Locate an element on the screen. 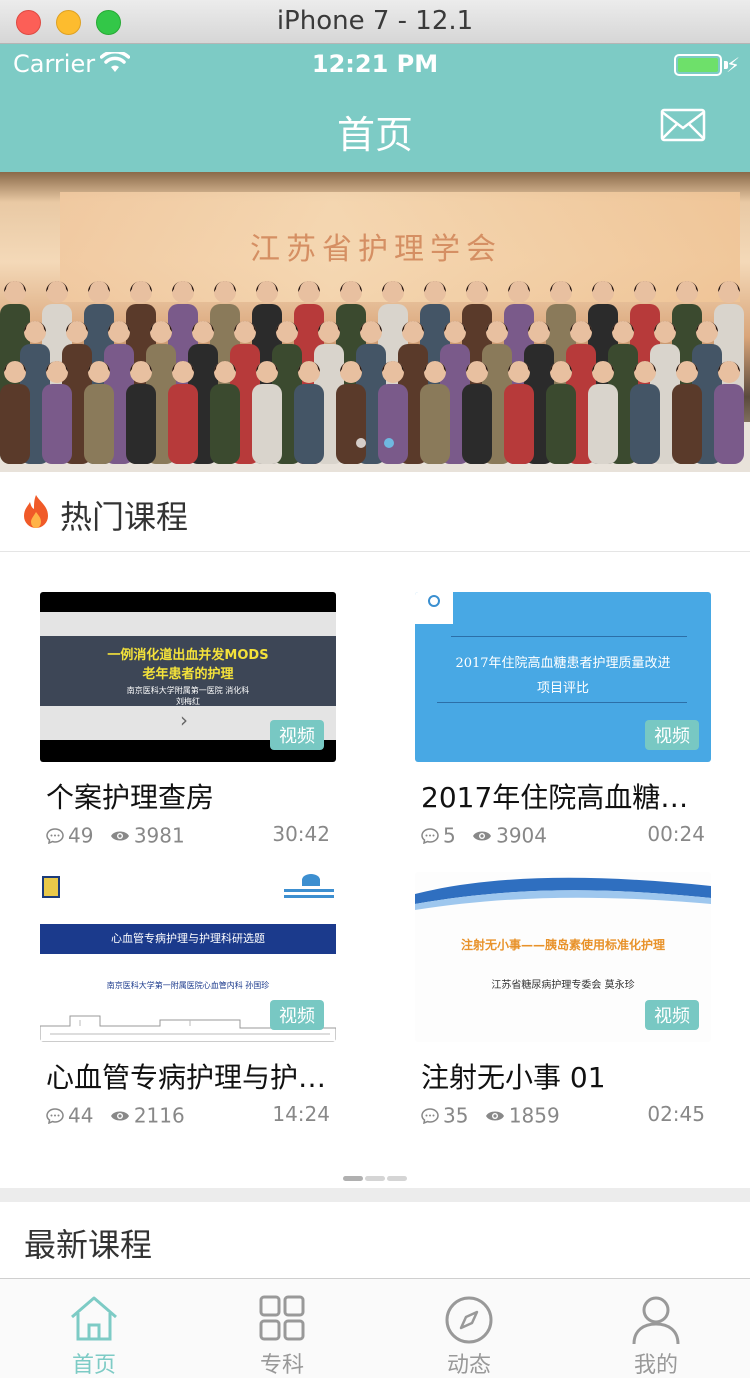 The image size is (750, 1378). view-count: 3981 is located at coordinates (159, 835).